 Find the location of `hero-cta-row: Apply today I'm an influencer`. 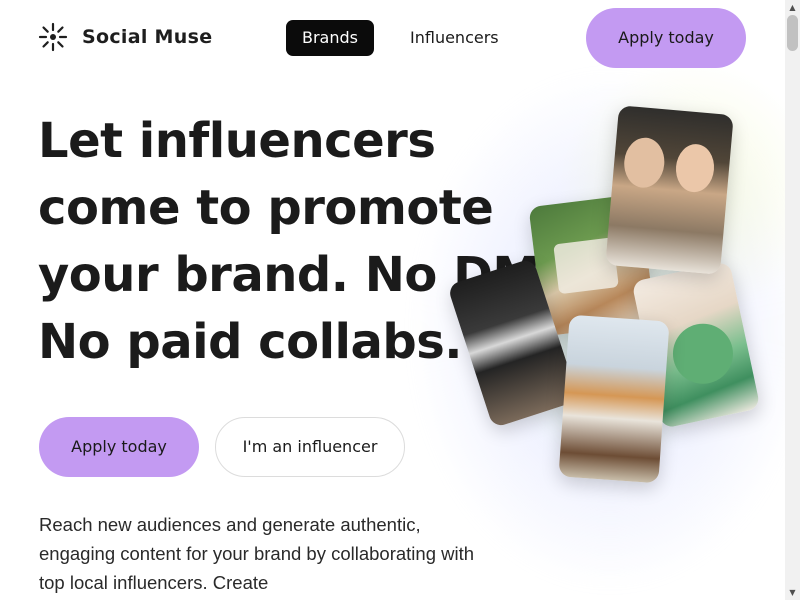

hero-cta-row: Apply today I'm an influencer is located at coordinates (222, 447).